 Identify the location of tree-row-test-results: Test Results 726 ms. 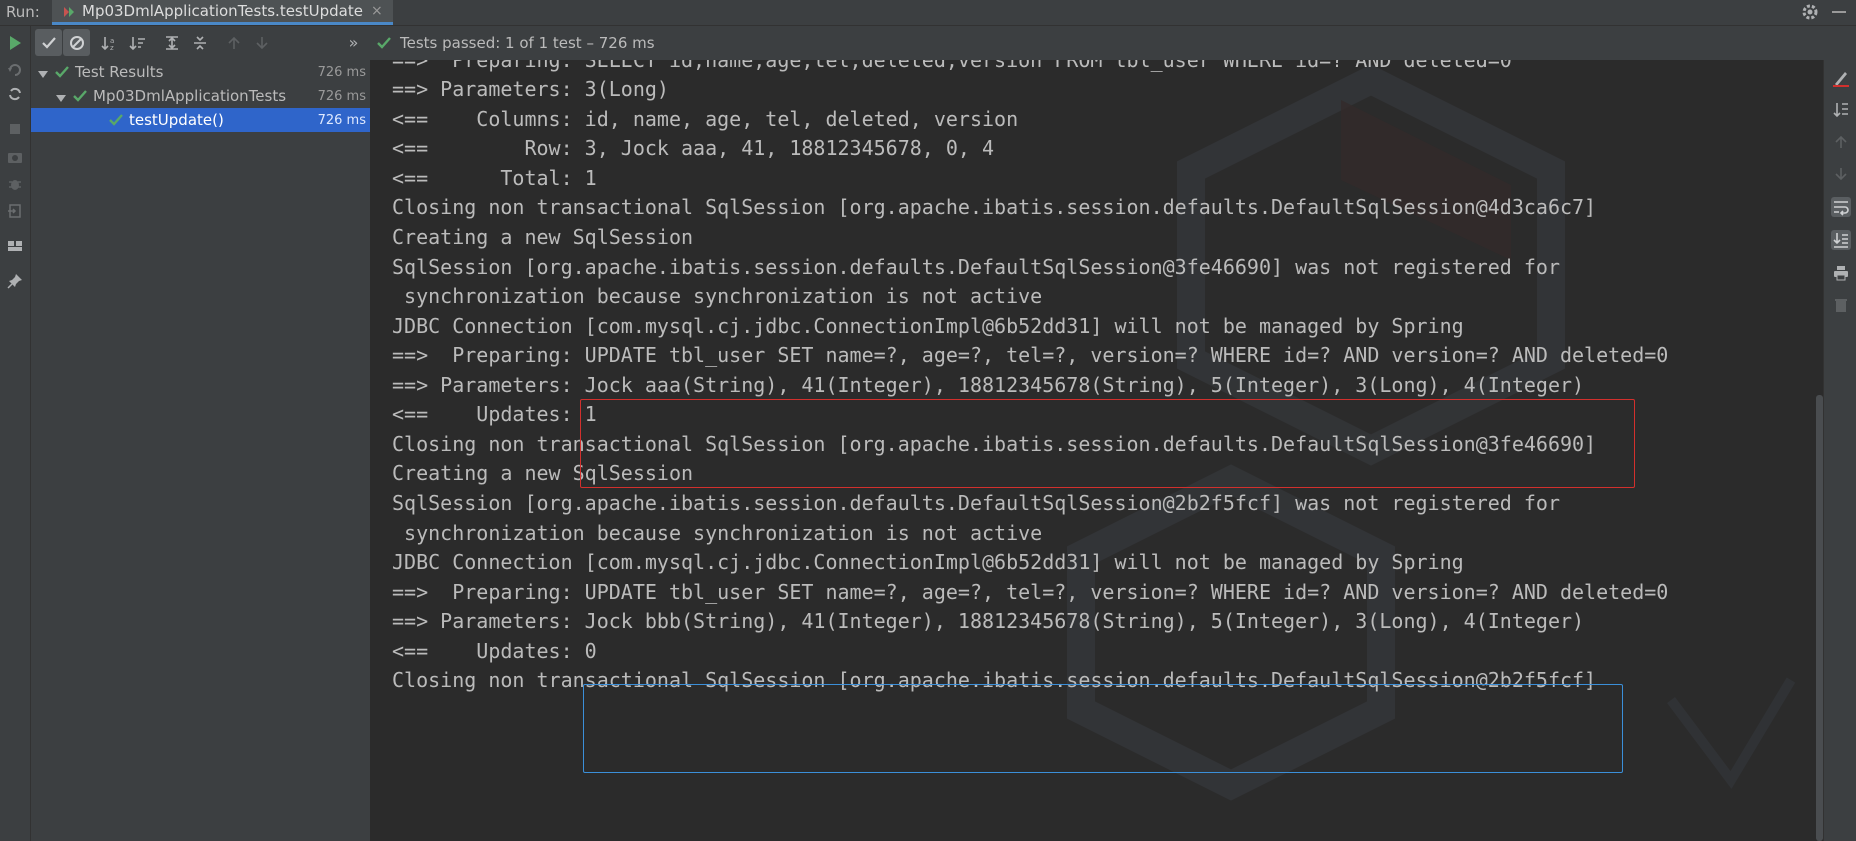
(200, 72).